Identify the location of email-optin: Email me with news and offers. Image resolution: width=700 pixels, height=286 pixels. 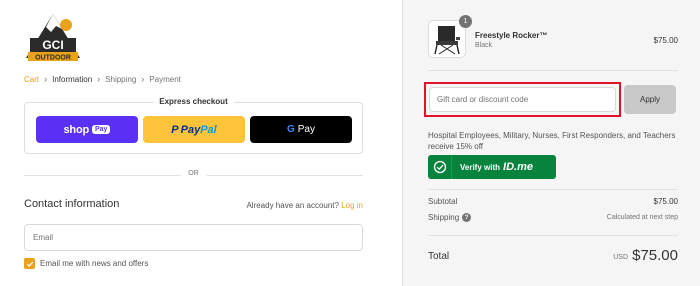
(86, 263).